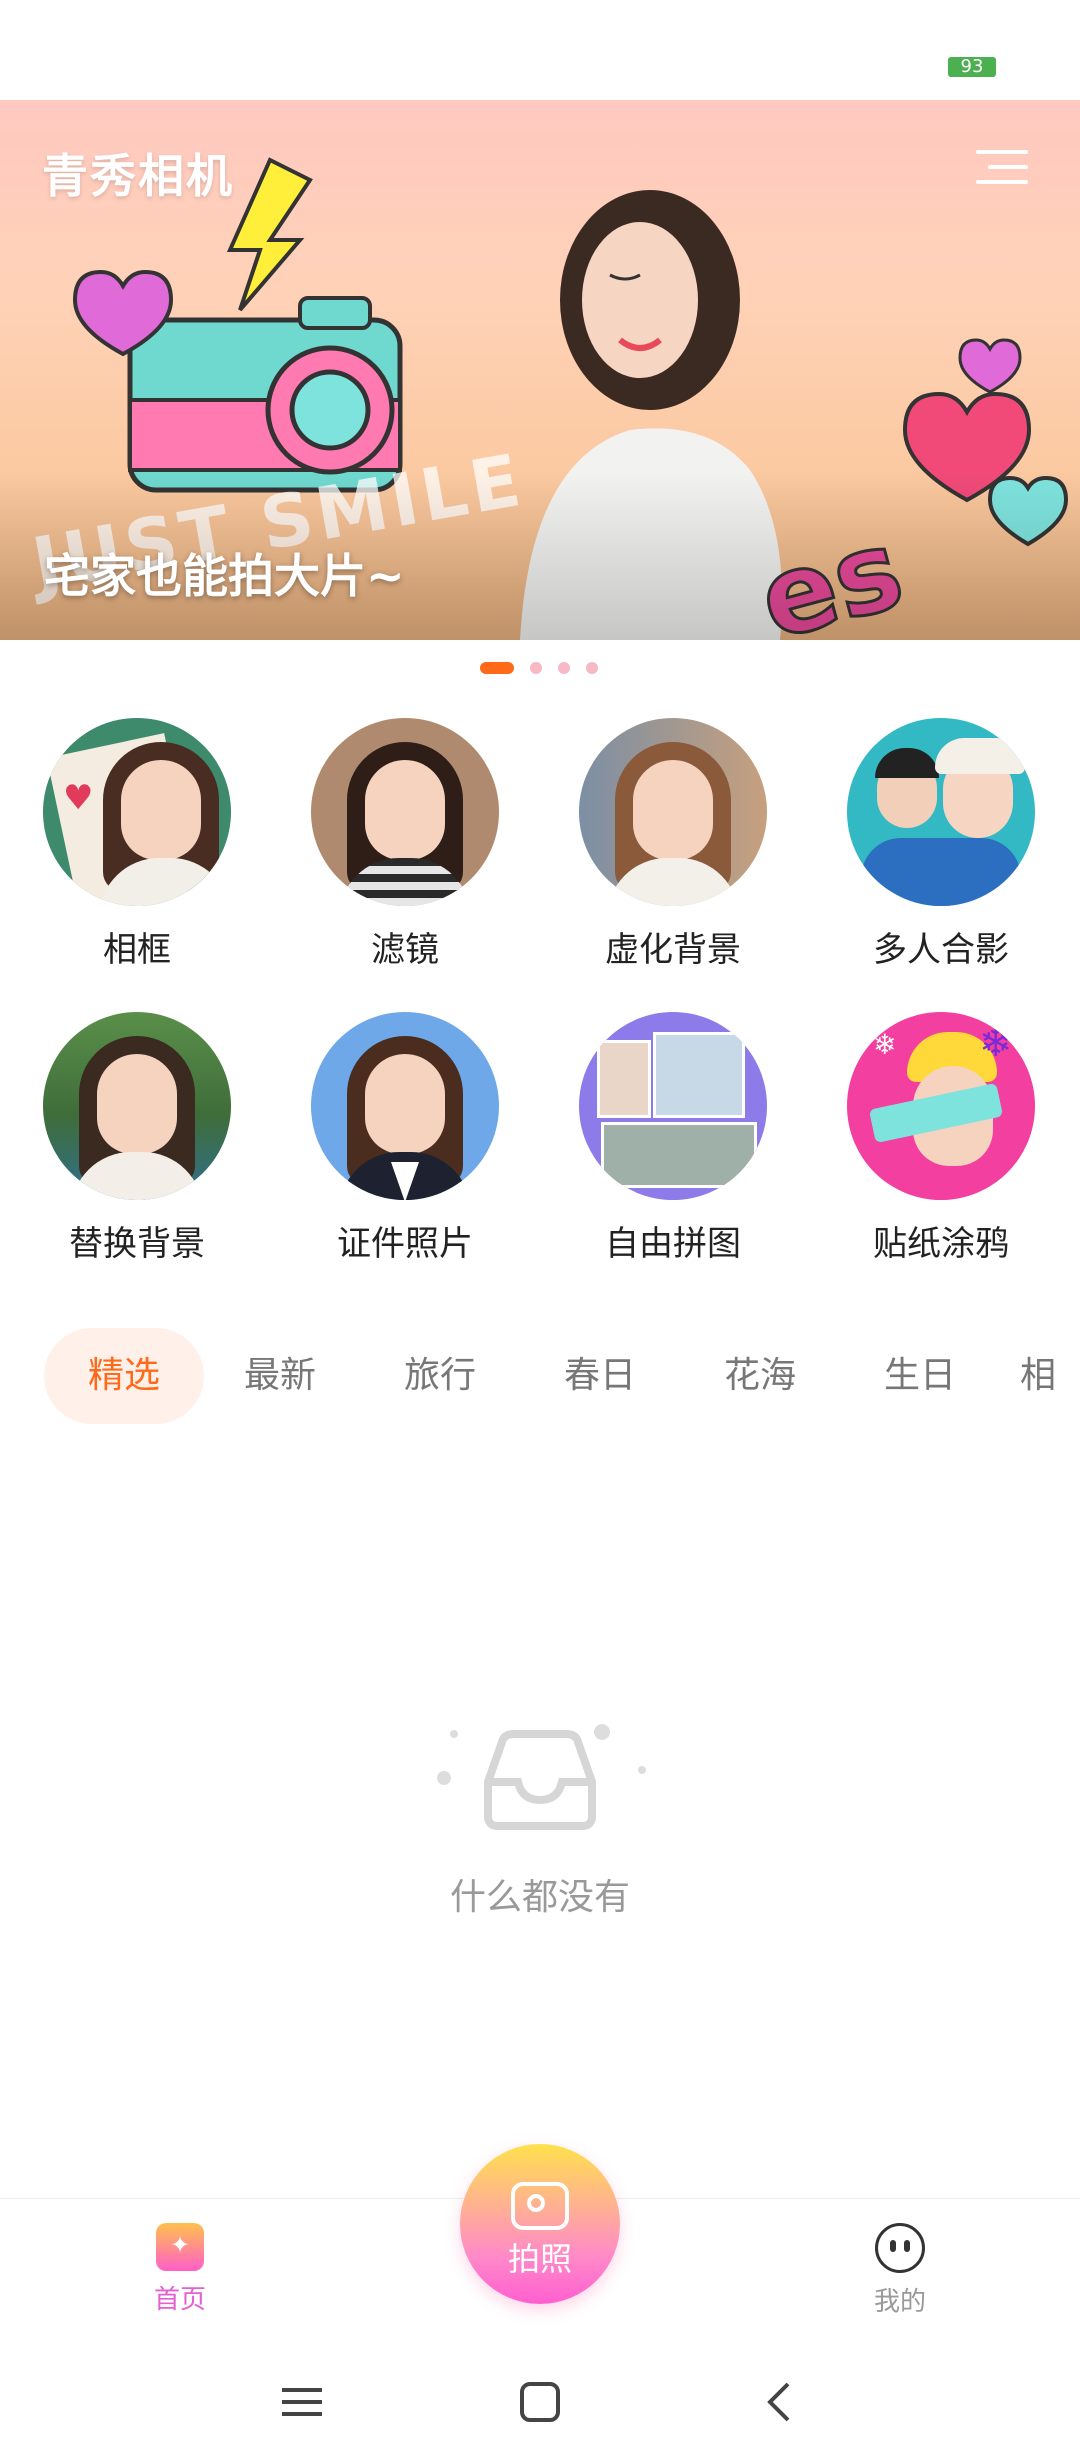 The image size is (1080, 2460). What do you see at coordinates (920, 1376) in the screenshot?
I see `tab-birthday: 生日` at bounding box center [920, 1376].